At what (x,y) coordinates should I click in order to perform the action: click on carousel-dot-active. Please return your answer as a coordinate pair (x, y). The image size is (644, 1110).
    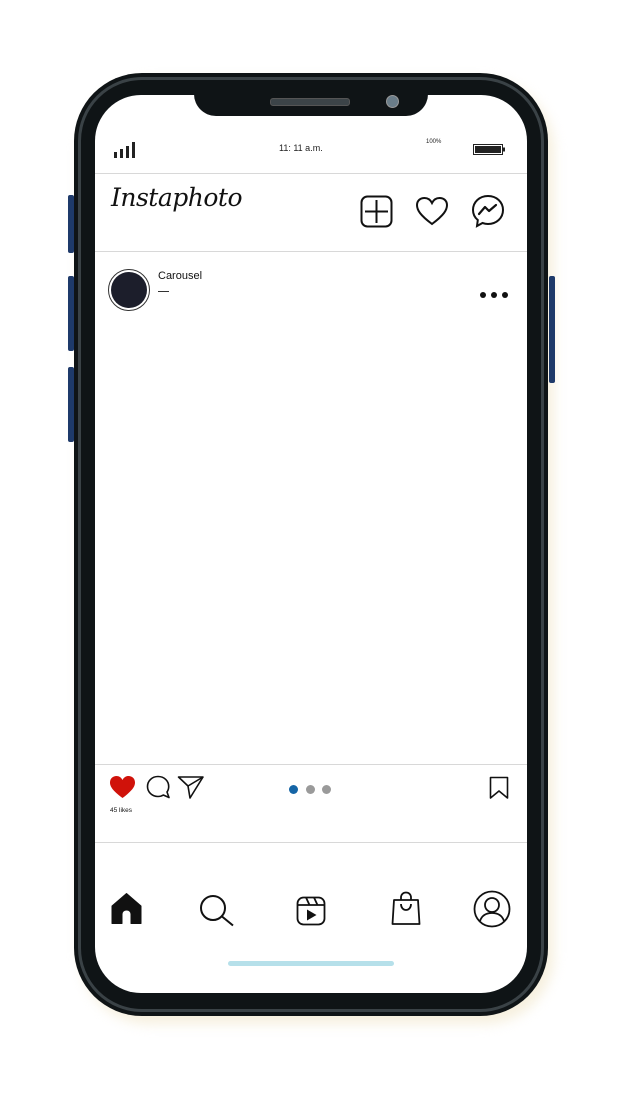
    Looking at the image, I should click on (293, 789).